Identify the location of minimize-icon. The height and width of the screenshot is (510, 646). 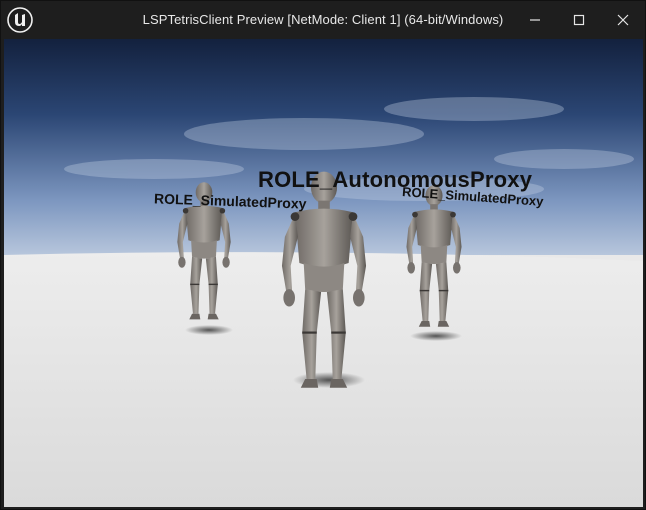
(535, 20).